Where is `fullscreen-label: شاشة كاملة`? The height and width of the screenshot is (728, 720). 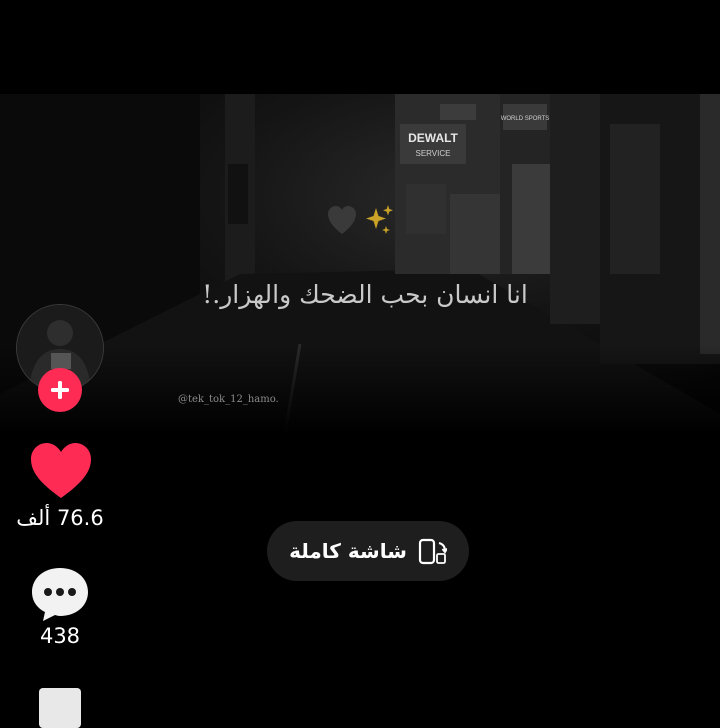
fullscreen-label: شاشة كاملة is located at coordinates (348, 551).